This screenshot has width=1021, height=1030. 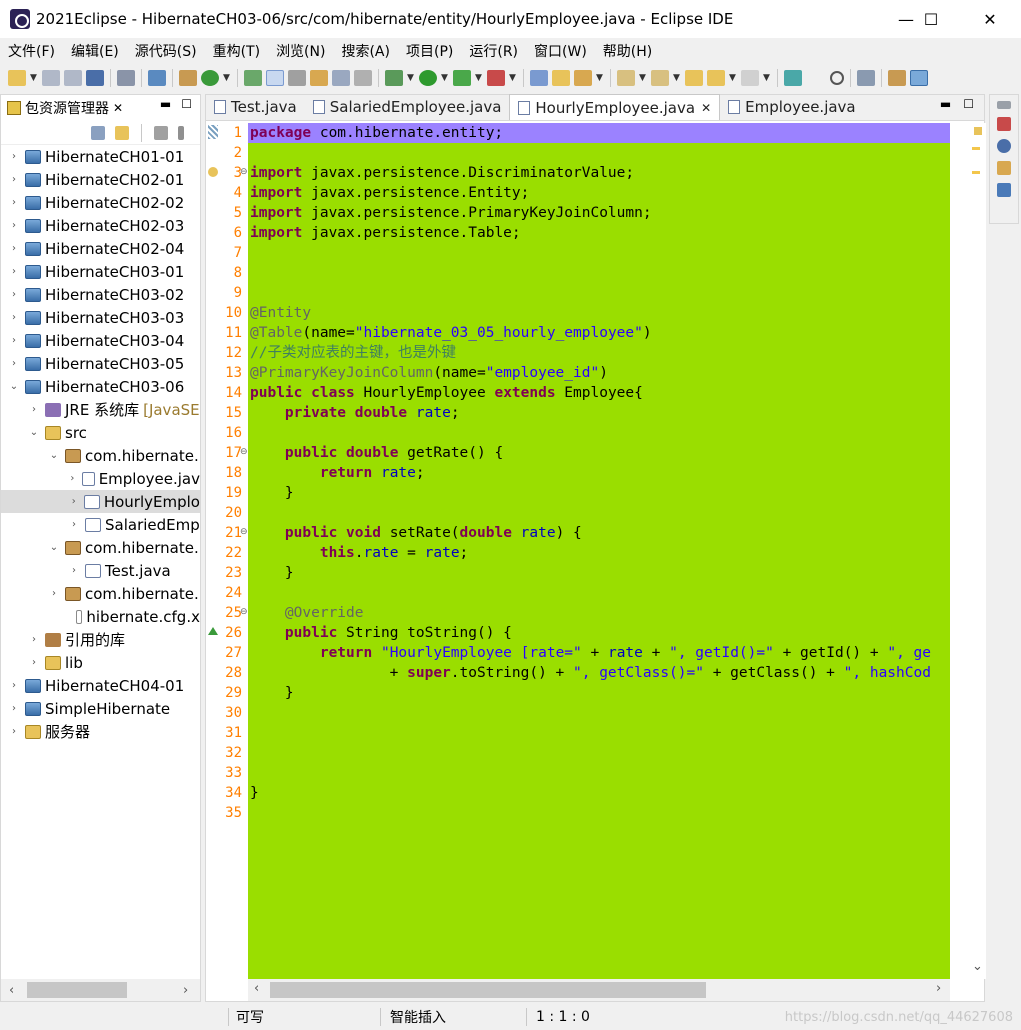 What do you see at coordinates (643, 78) in the screenshot?
I see `next-annotation-dropdown-icon: ▼` at bounding box center [643, 78].